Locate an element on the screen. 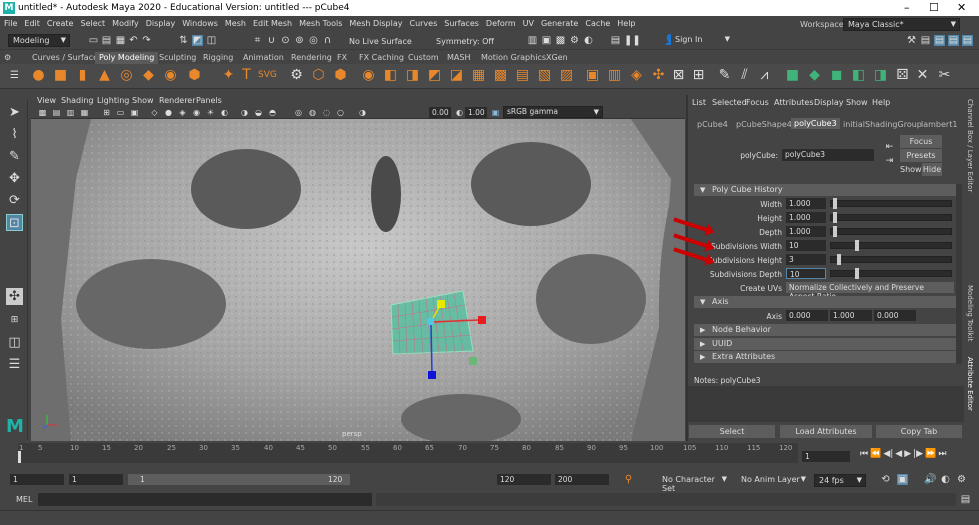  merge-icon: ▣ is located at coordinates (592, 75).